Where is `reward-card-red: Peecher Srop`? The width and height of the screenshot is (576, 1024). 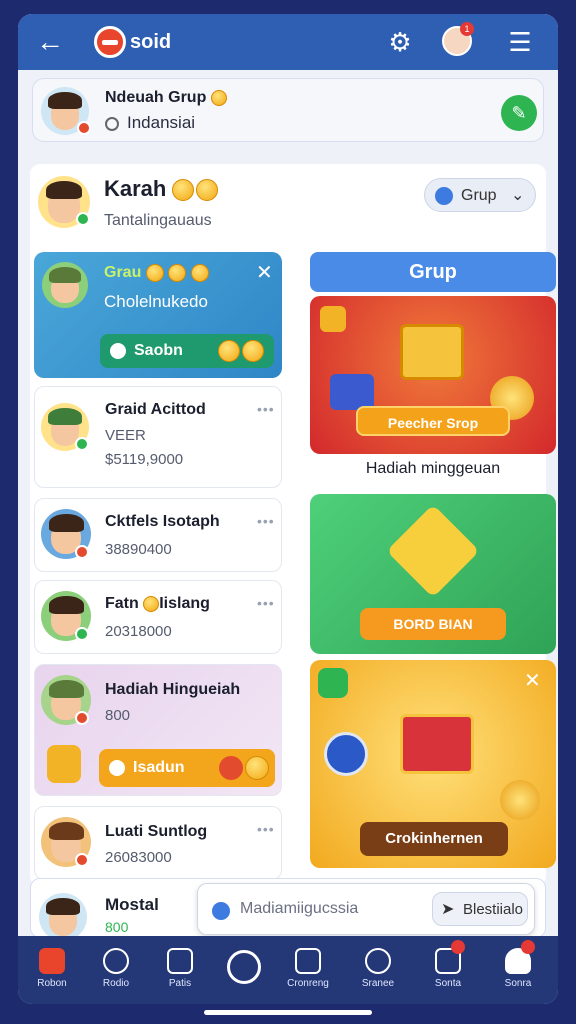 reward-card-red: Peecher Srop is located at coordinates (433, 375).